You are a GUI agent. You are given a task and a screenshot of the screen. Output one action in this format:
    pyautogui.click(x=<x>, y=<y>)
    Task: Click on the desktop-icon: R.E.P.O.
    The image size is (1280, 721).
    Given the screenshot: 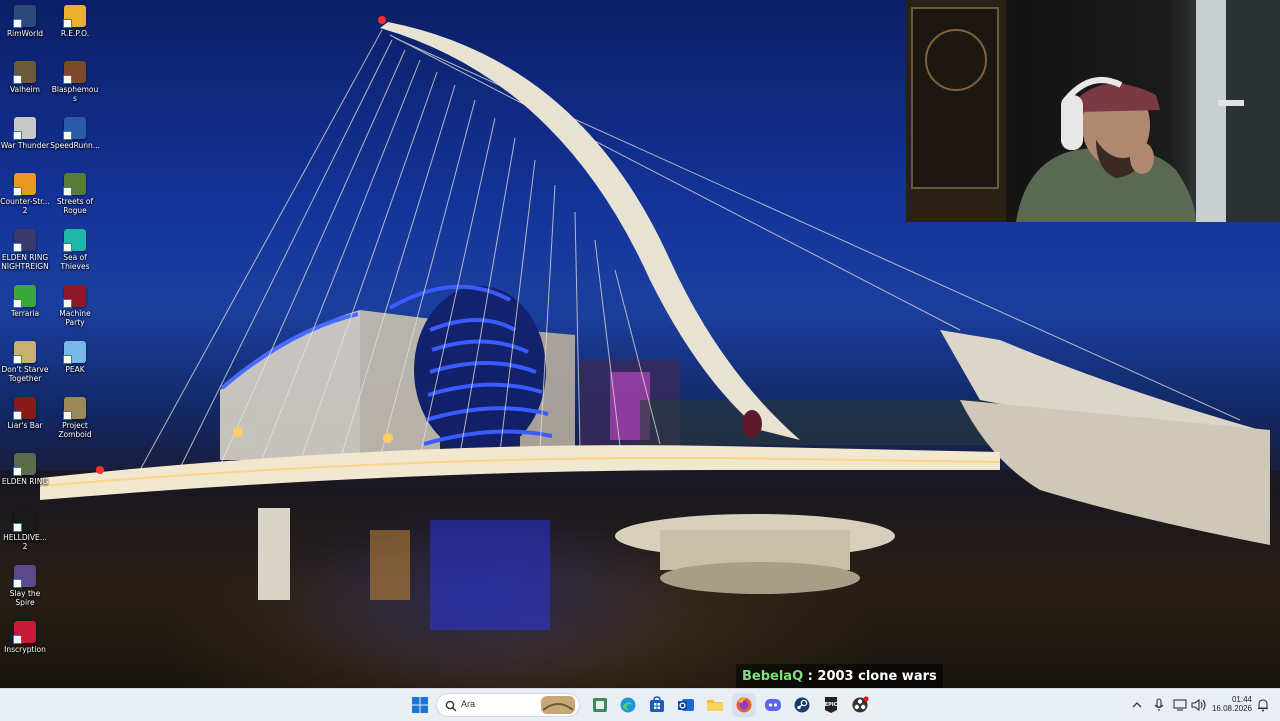 What is the action you would take?
    pyautogui.click(x=75, y=21)
    